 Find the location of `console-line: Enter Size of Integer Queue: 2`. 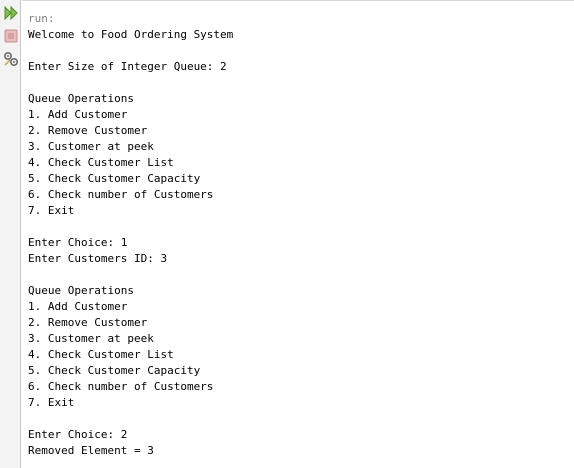

console-line: Enter Size of Integer Queue: 2 is located at coordinates (127, 66).